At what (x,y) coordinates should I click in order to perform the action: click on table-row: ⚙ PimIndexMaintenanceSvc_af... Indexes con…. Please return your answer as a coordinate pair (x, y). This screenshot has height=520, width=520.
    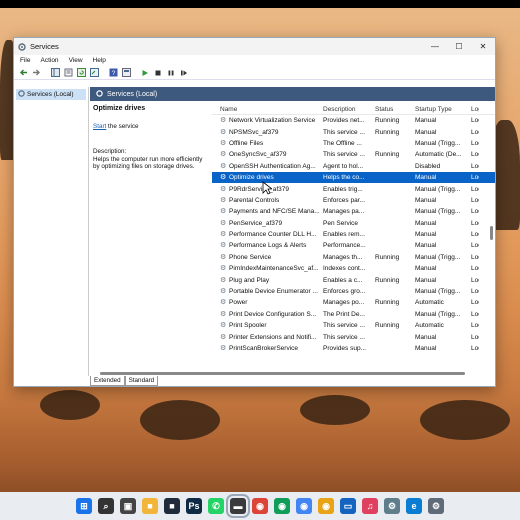
    Looking at the image, I should click on (353, 268).